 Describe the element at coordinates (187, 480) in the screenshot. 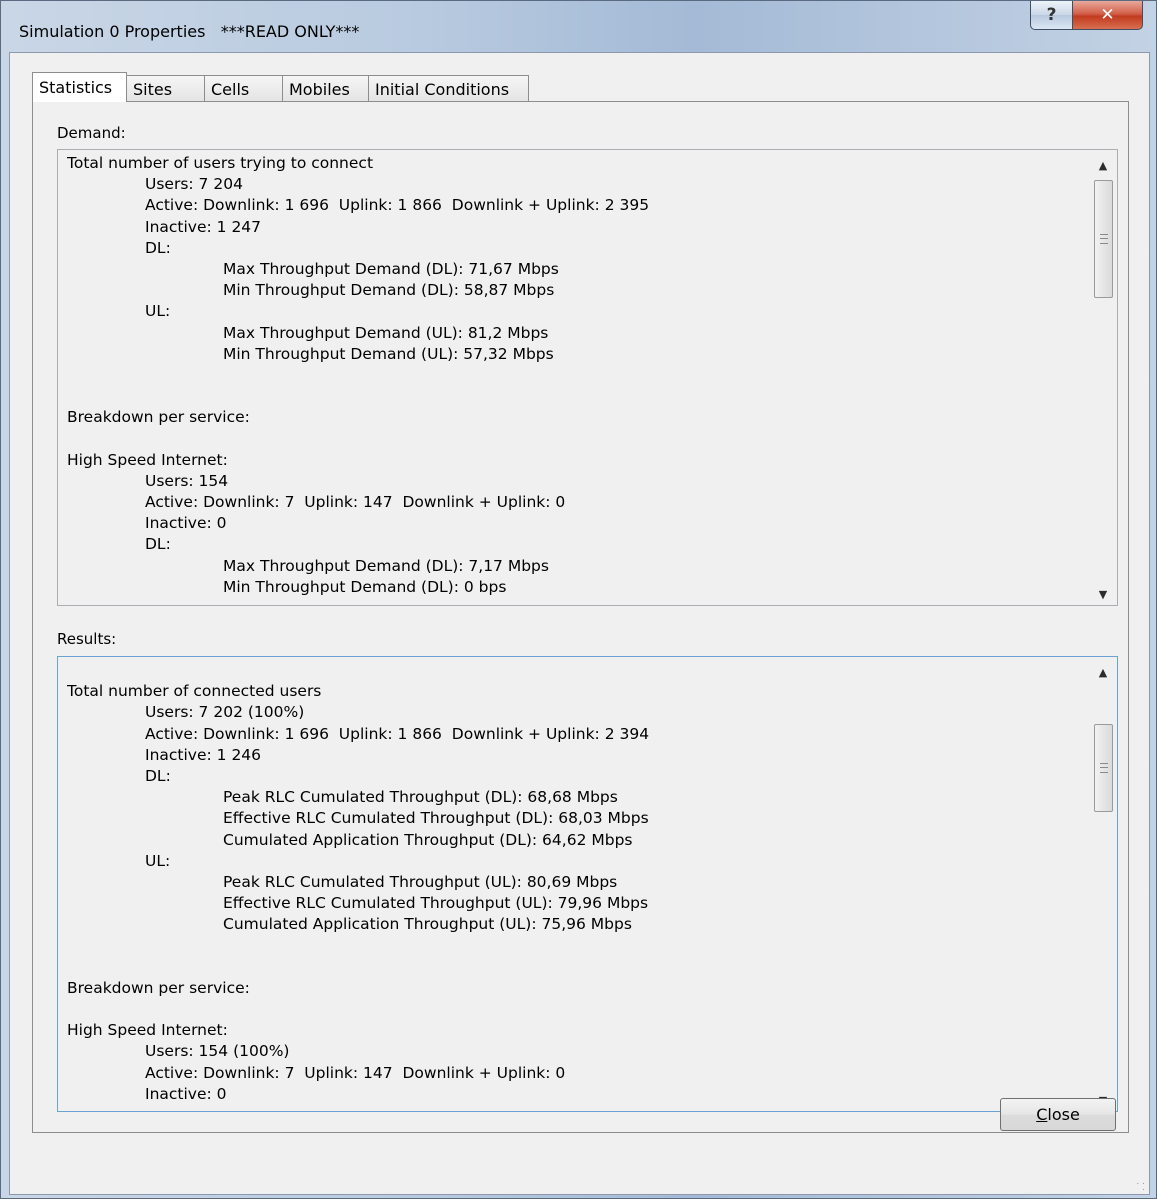

I see `text-line: Users: 154` at that location.